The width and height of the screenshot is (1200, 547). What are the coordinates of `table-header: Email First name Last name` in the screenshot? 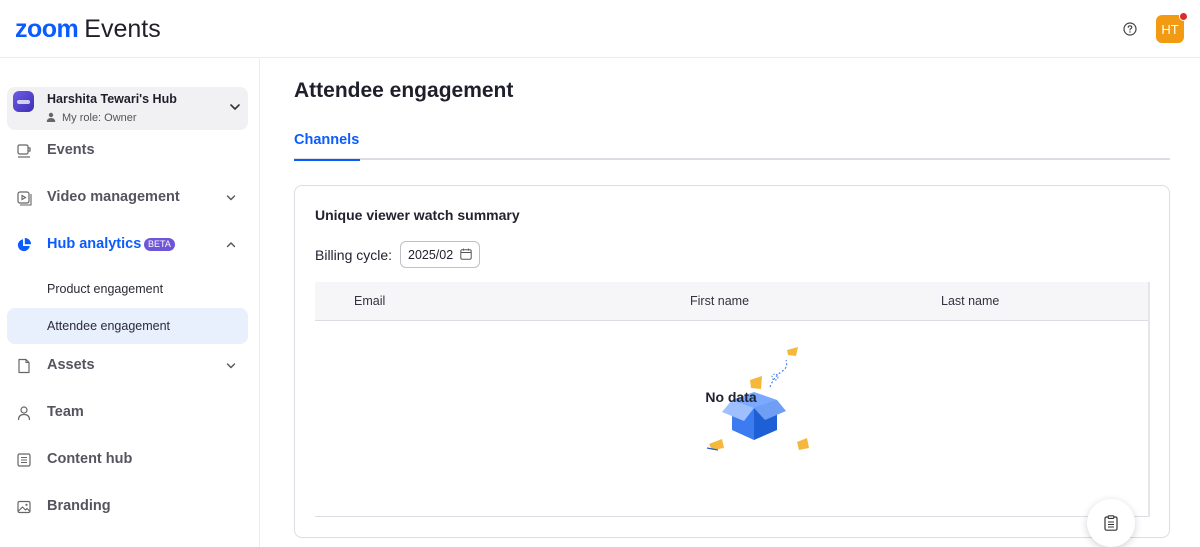 It's located at (732, 301).